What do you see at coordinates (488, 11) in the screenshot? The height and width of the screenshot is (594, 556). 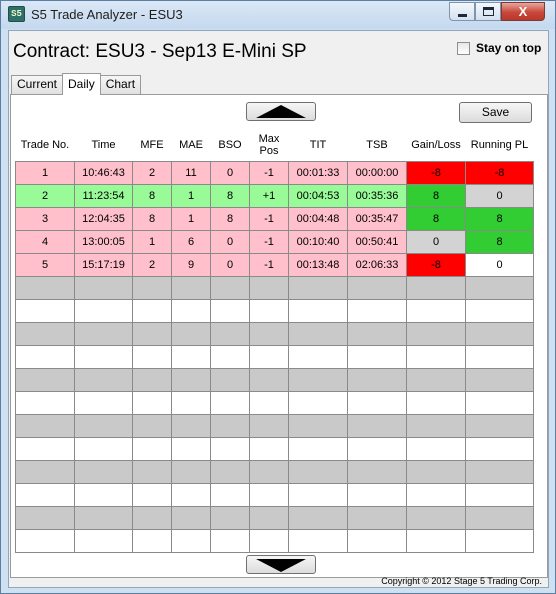 I see `maximize-button` at bounding box center [488, 11].